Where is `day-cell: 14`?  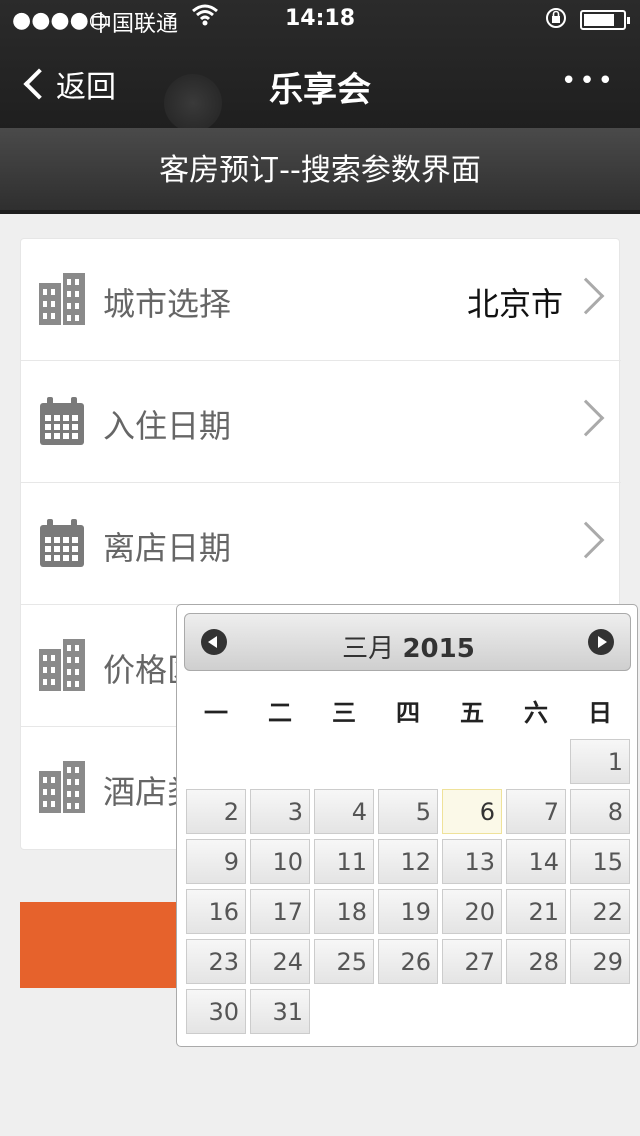
day-cell: 14 is located at coordinates (536, 861).